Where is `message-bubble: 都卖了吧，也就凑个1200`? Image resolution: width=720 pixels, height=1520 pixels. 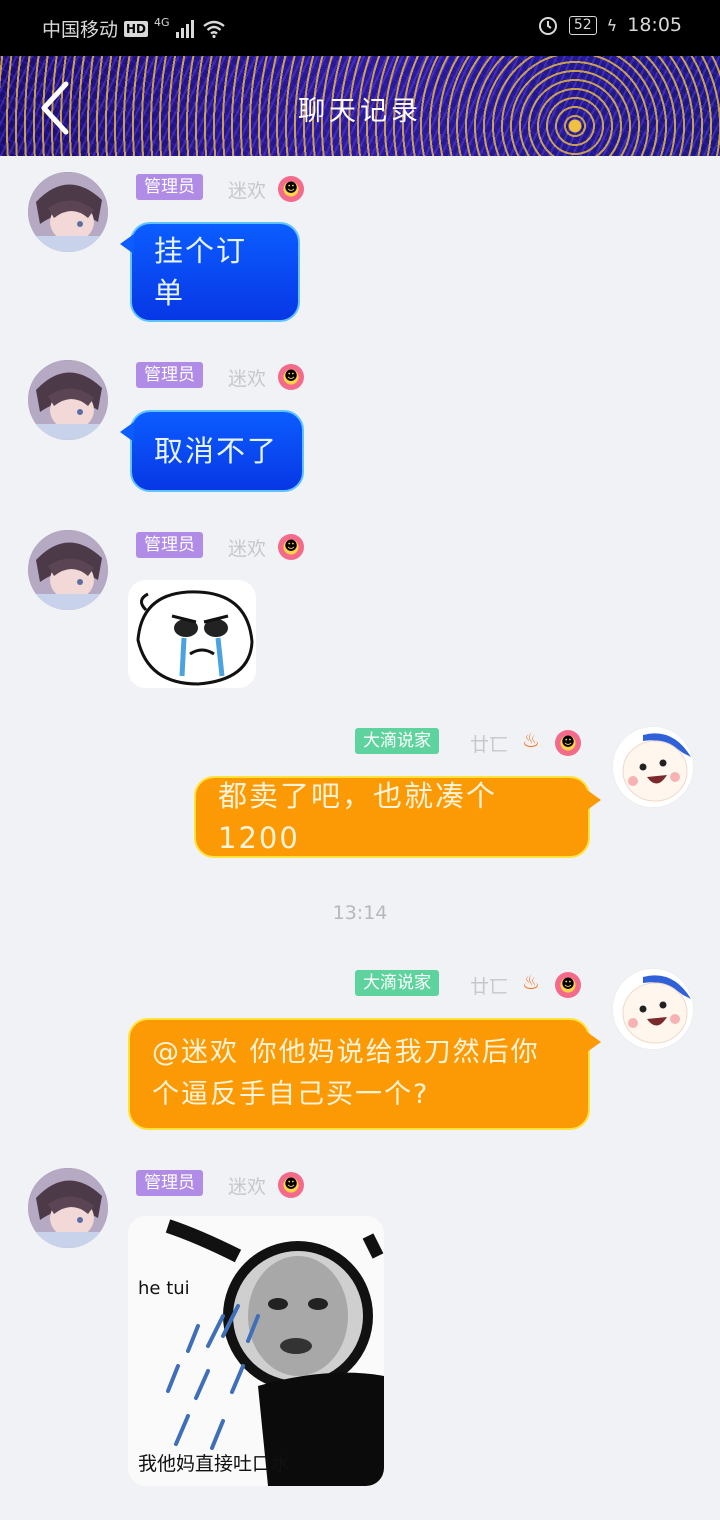 message-bubble: 都卖了吧，也就凑个1200 is located at coordinates (397, 817).